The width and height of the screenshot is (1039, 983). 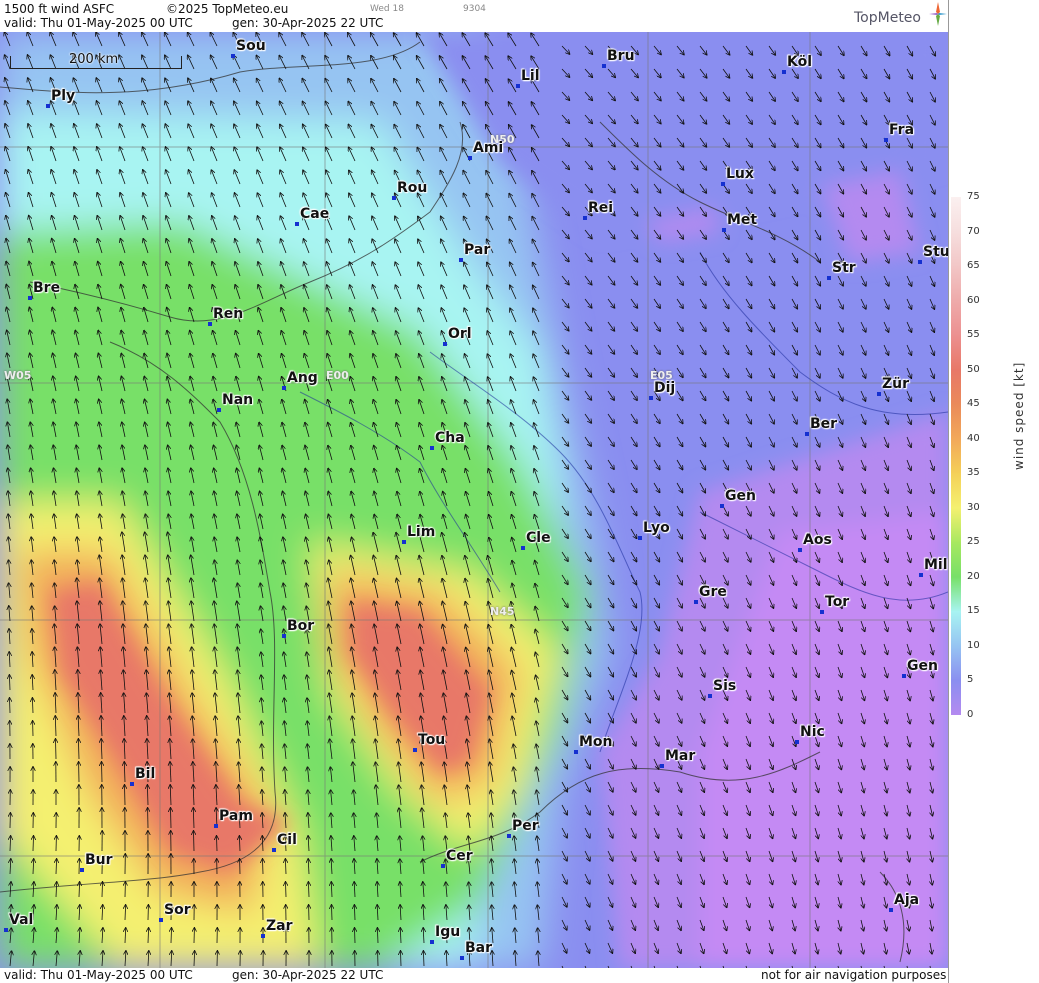 I want to click on city-label: Bur, so click(x=99, y=860).